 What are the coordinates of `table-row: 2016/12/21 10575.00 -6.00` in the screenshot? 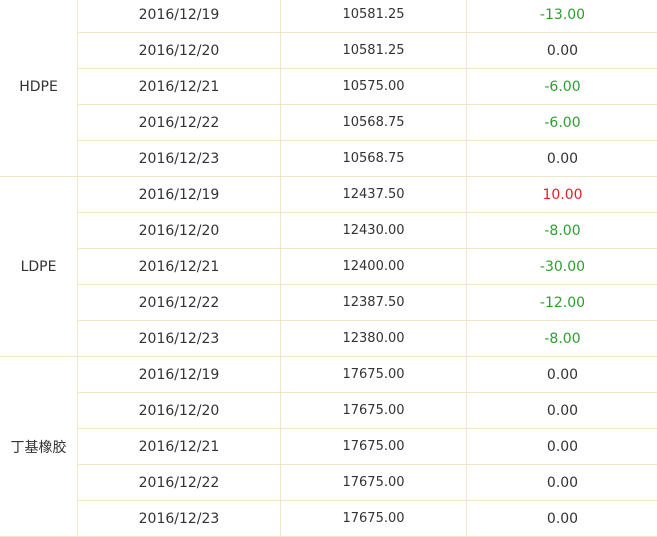 It's located at (328, 87).